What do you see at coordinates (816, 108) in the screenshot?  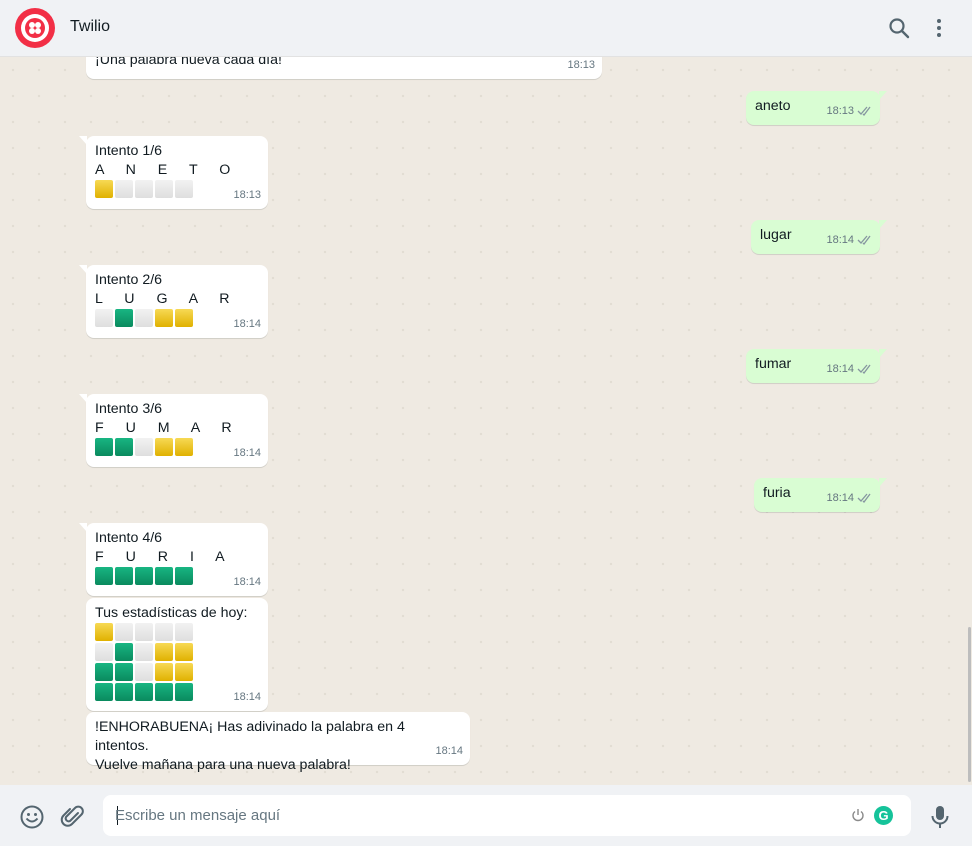 I see `message-outgoing: aneto 18:13` at bounding box center [816, 108].